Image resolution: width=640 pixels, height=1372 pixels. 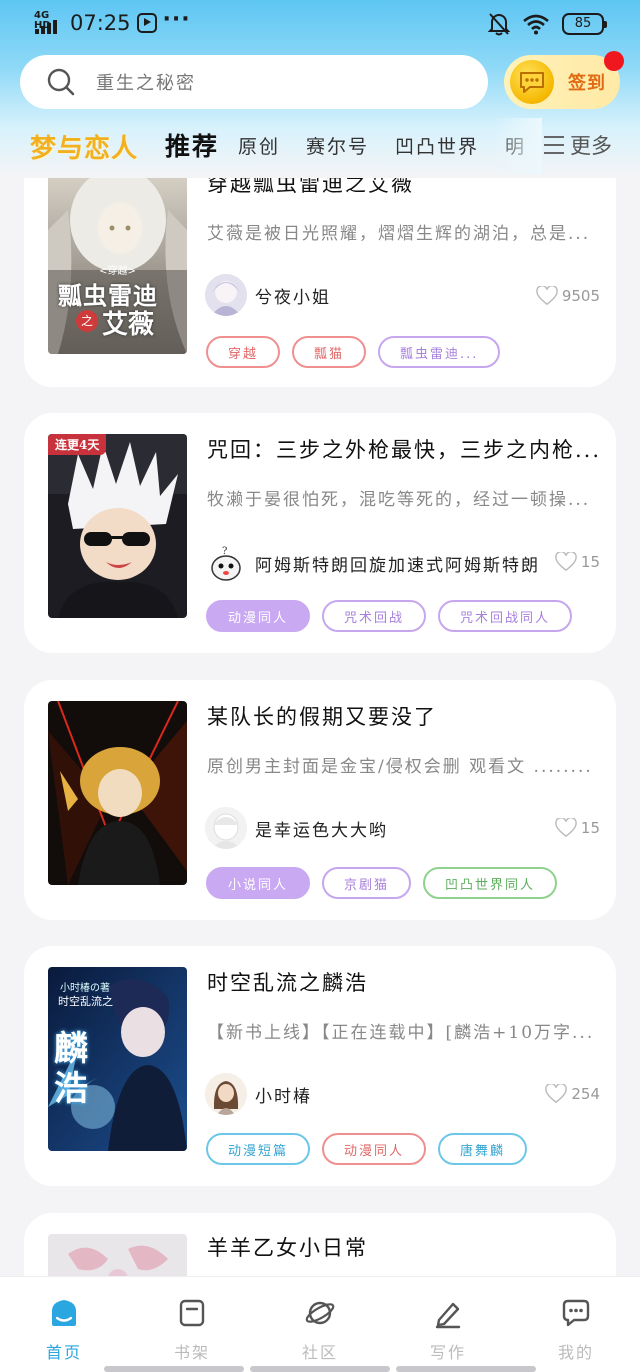 I want to click on like-count: 9505, so click(x=567, y=296).